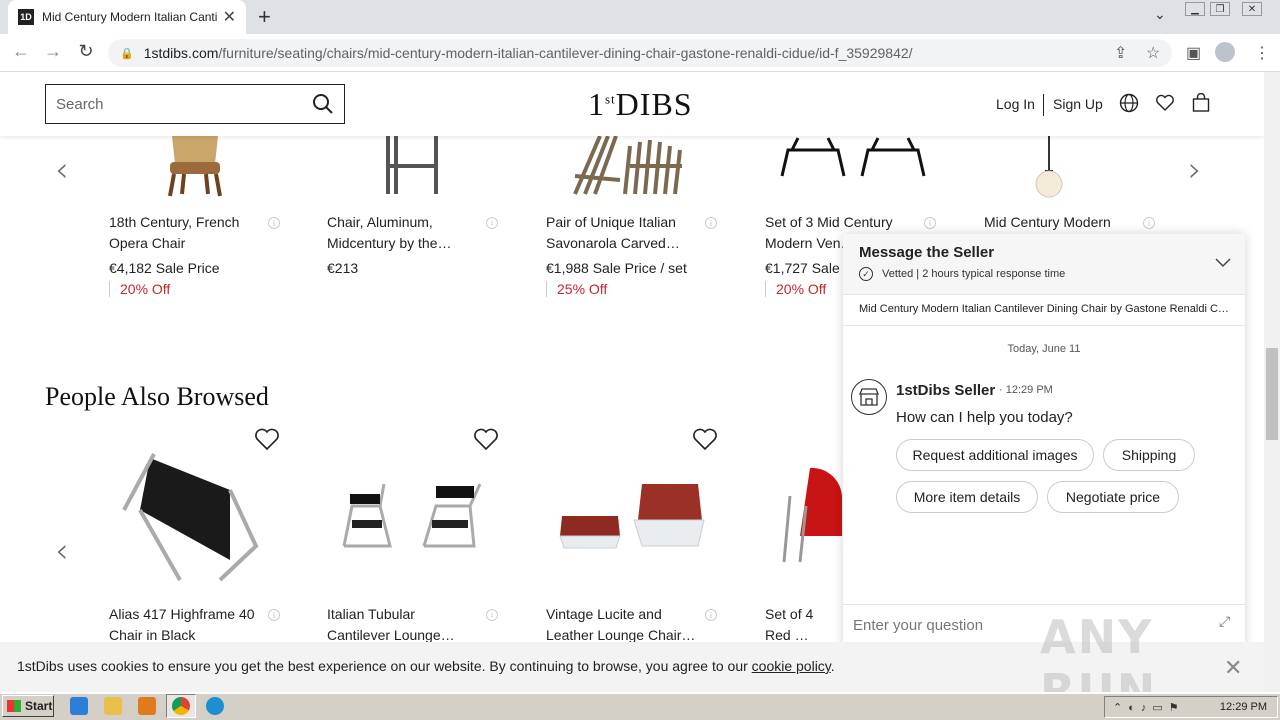  I want to click on vetted-check-icon: ✓, so click(866, 274).